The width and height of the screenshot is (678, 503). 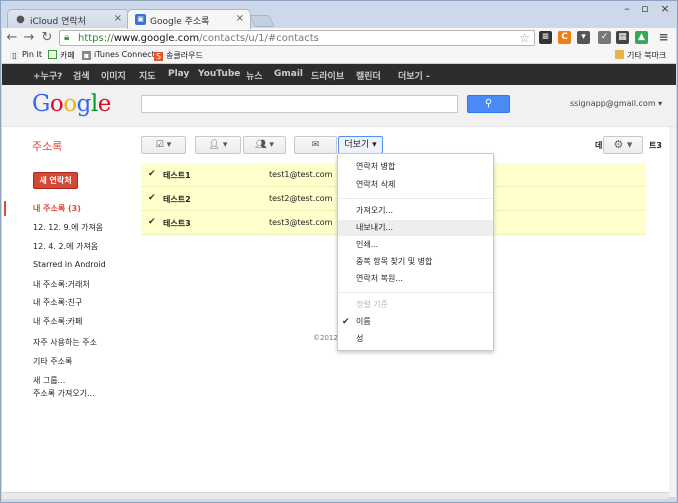 I want to click on checkmark-icon: ✔, so click(x=346, y=322).